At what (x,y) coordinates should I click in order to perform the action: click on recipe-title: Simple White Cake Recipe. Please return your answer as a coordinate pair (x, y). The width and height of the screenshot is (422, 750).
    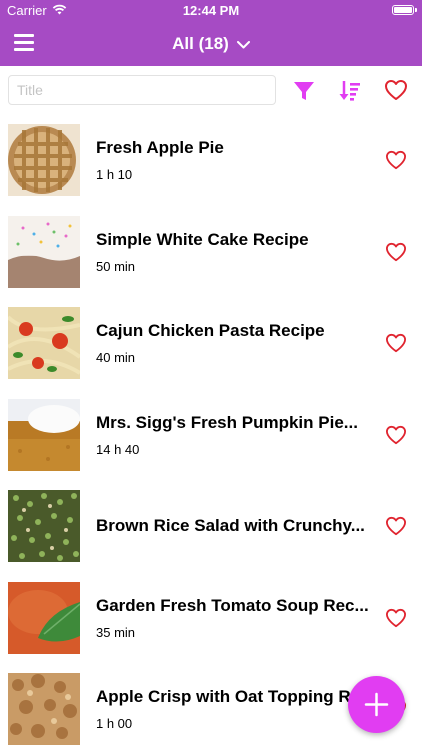
    Looking at the image, I should click on (202, 239).